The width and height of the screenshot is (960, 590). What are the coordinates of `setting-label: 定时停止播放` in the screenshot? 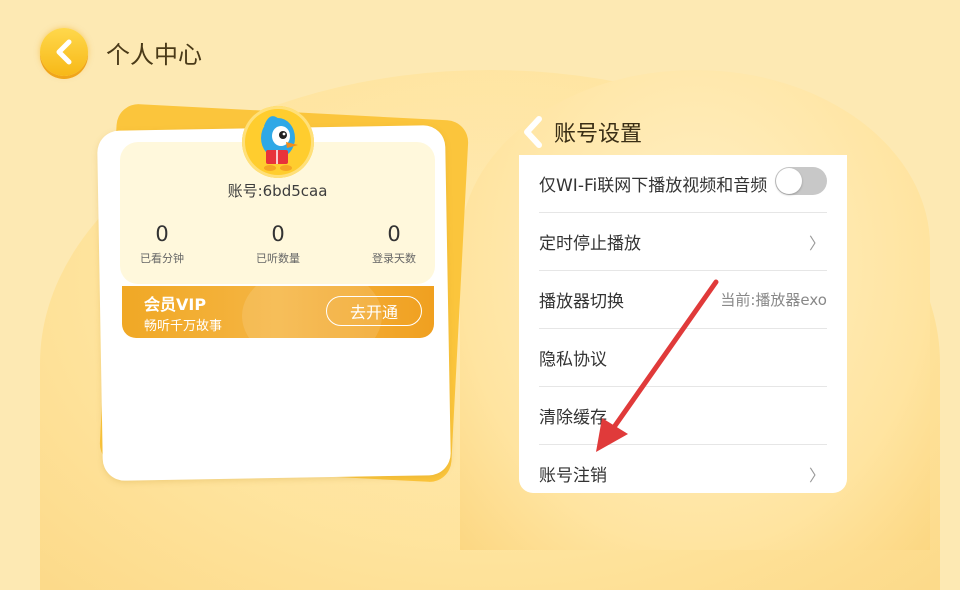 It's located at (590, 244).